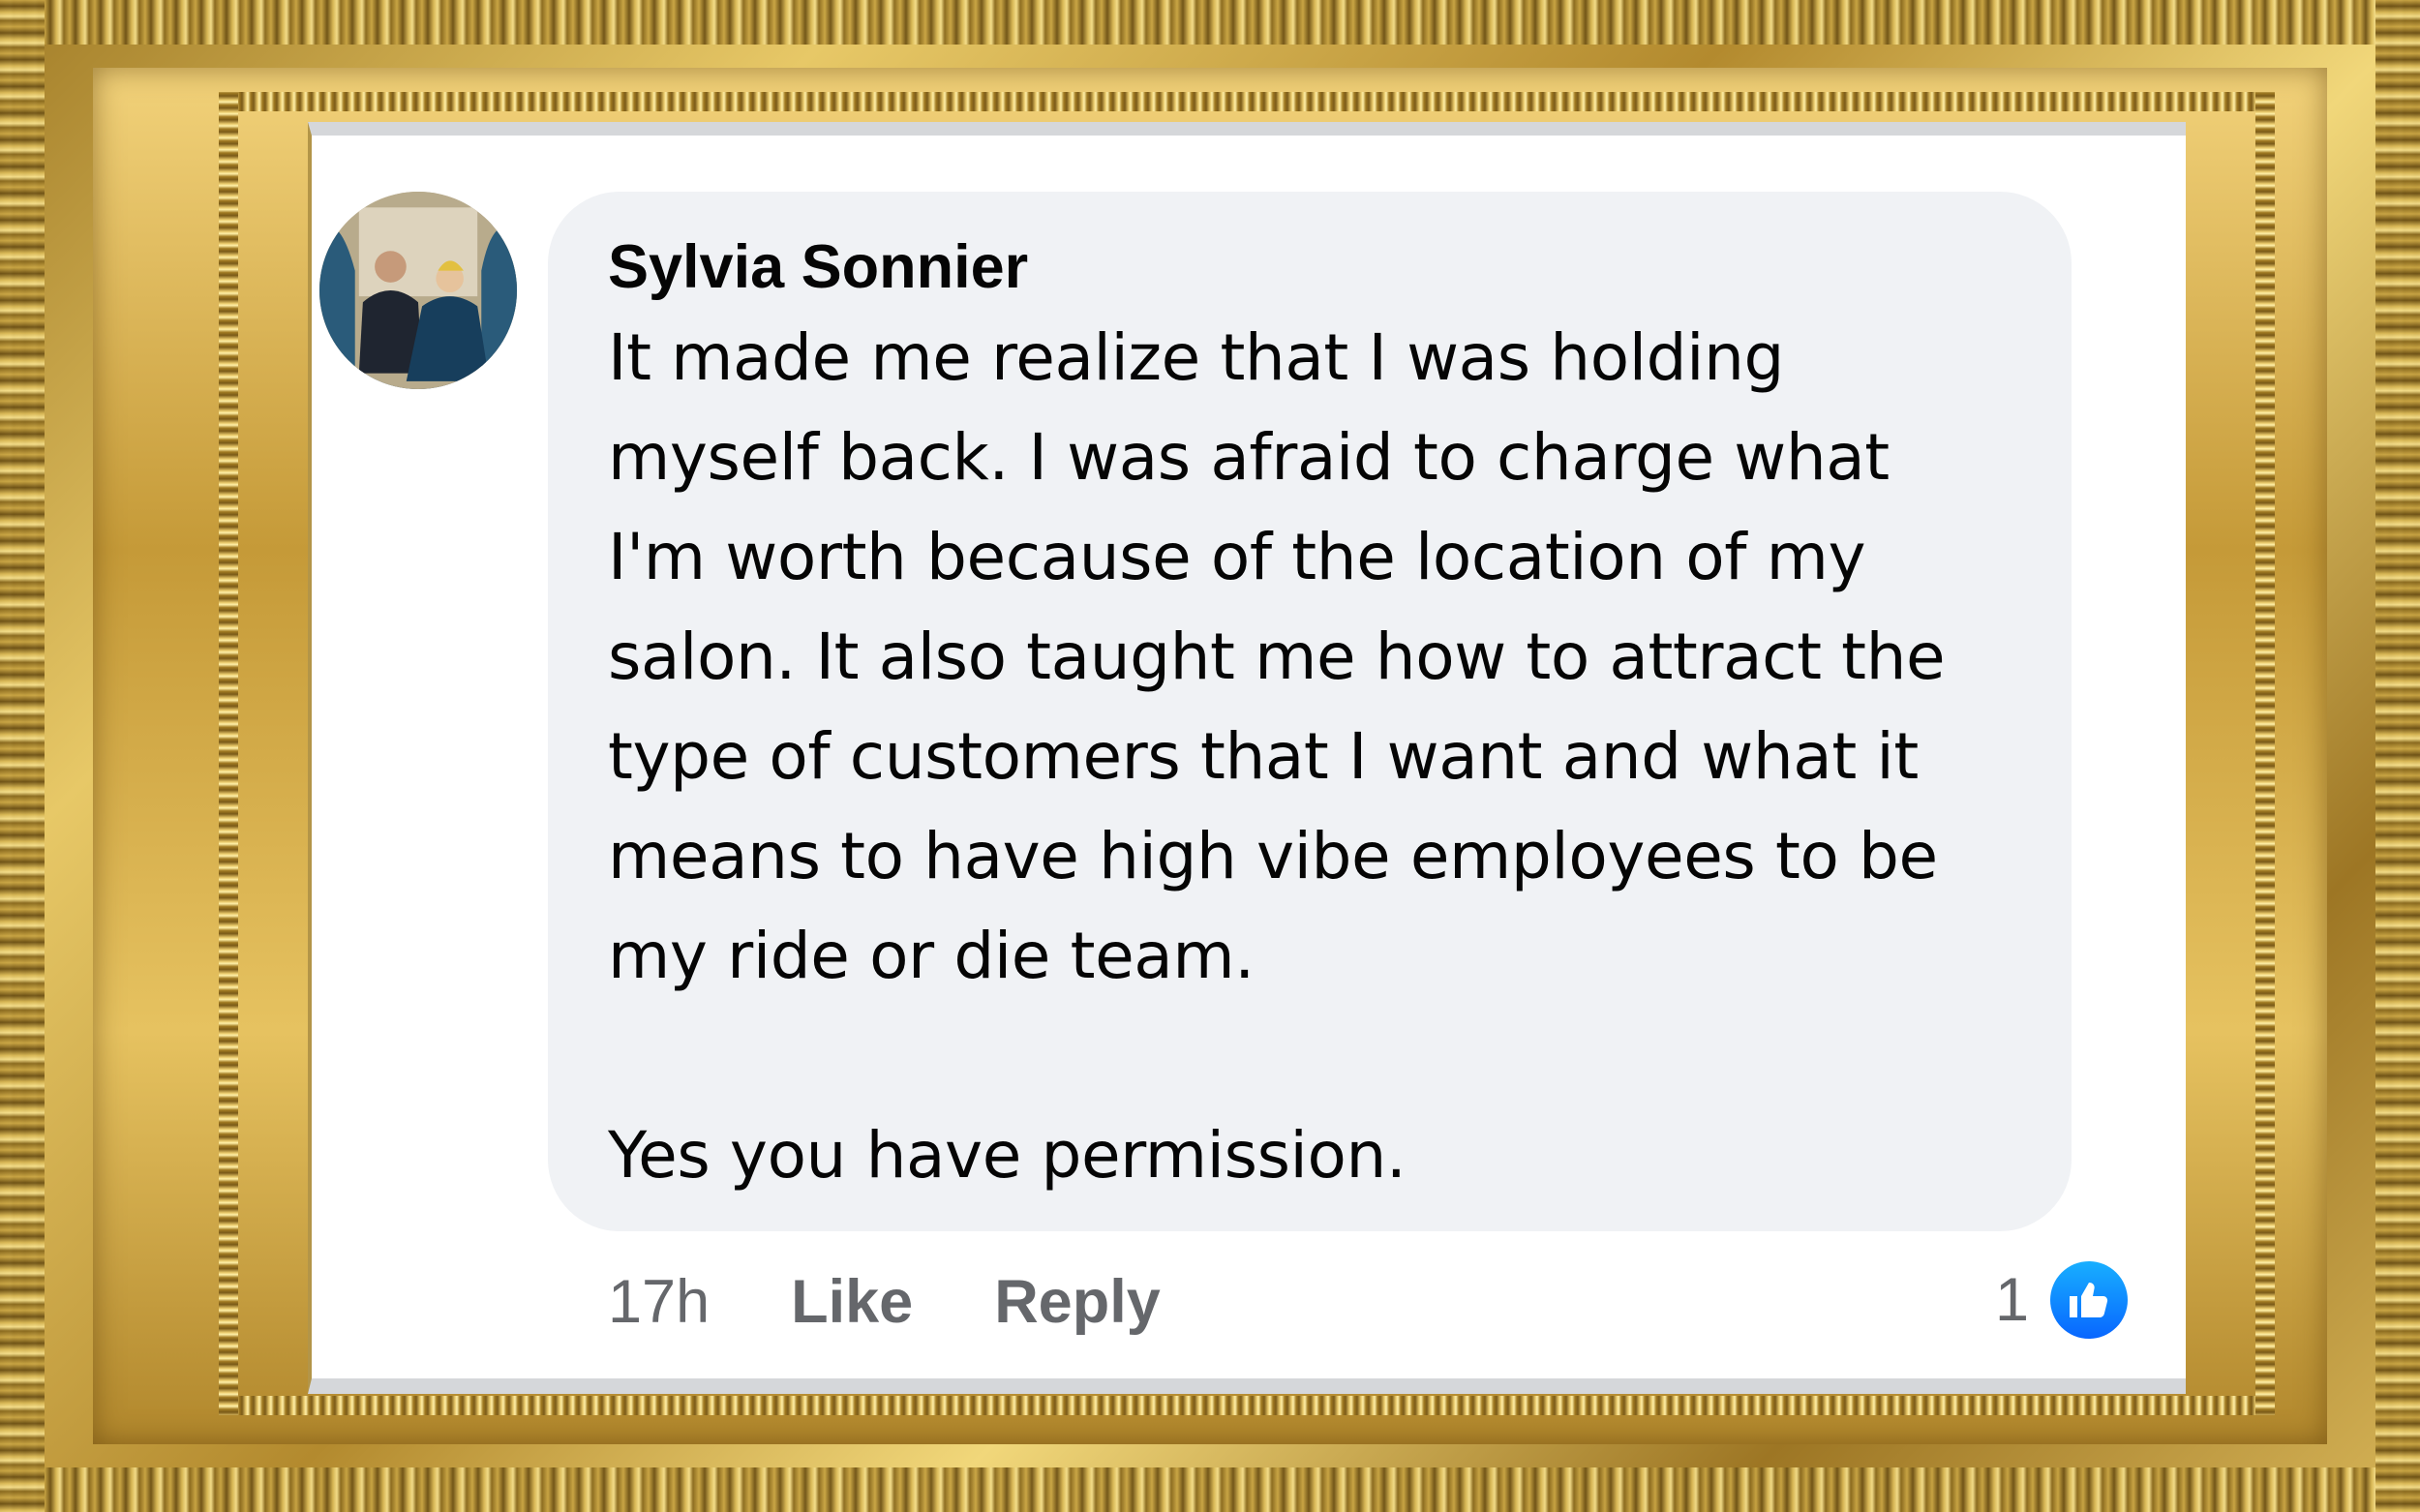 This screenshot has width=2420, height=1512. I want to click on reaction-count: 1, so click(2011, 1300).